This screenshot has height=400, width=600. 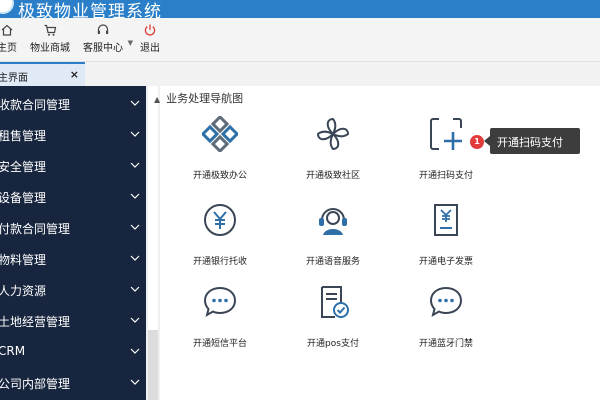 I want to click on sidebar-item-label: 设备管理, so click(x=23, y=198).